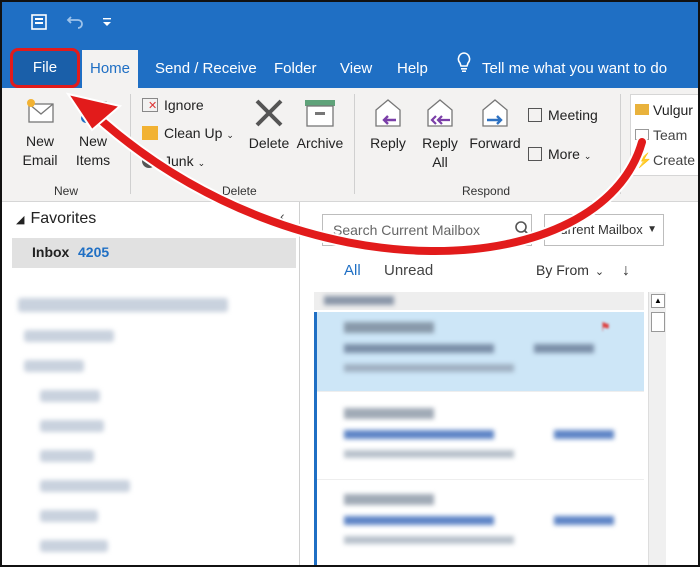  What do you see at coordinates (154, 253) in the screenshot?
I see `favorite-inbox: Inbox 4205` at bounding box center [154, 253].